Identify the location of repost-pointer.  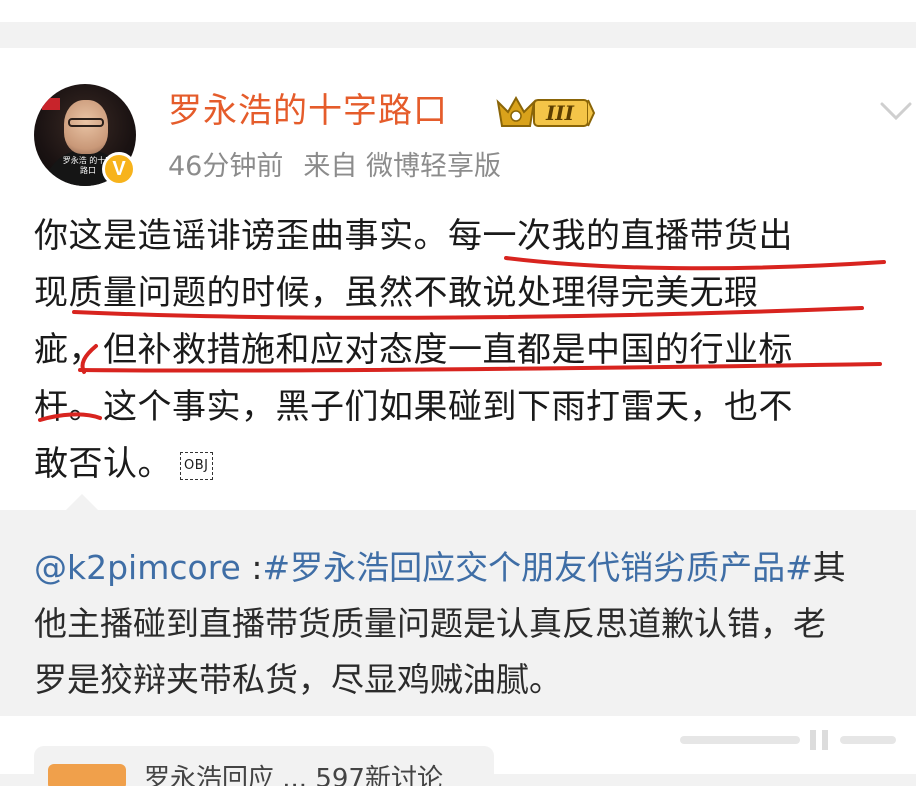
(82, 503).